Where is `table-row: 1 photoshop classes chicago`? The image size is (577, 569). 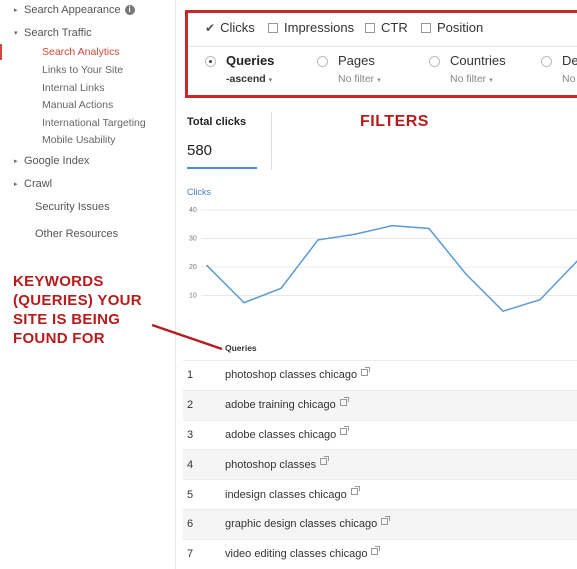 table-row: 1 photoshop classes chicago is located at coordinates (380, 375).